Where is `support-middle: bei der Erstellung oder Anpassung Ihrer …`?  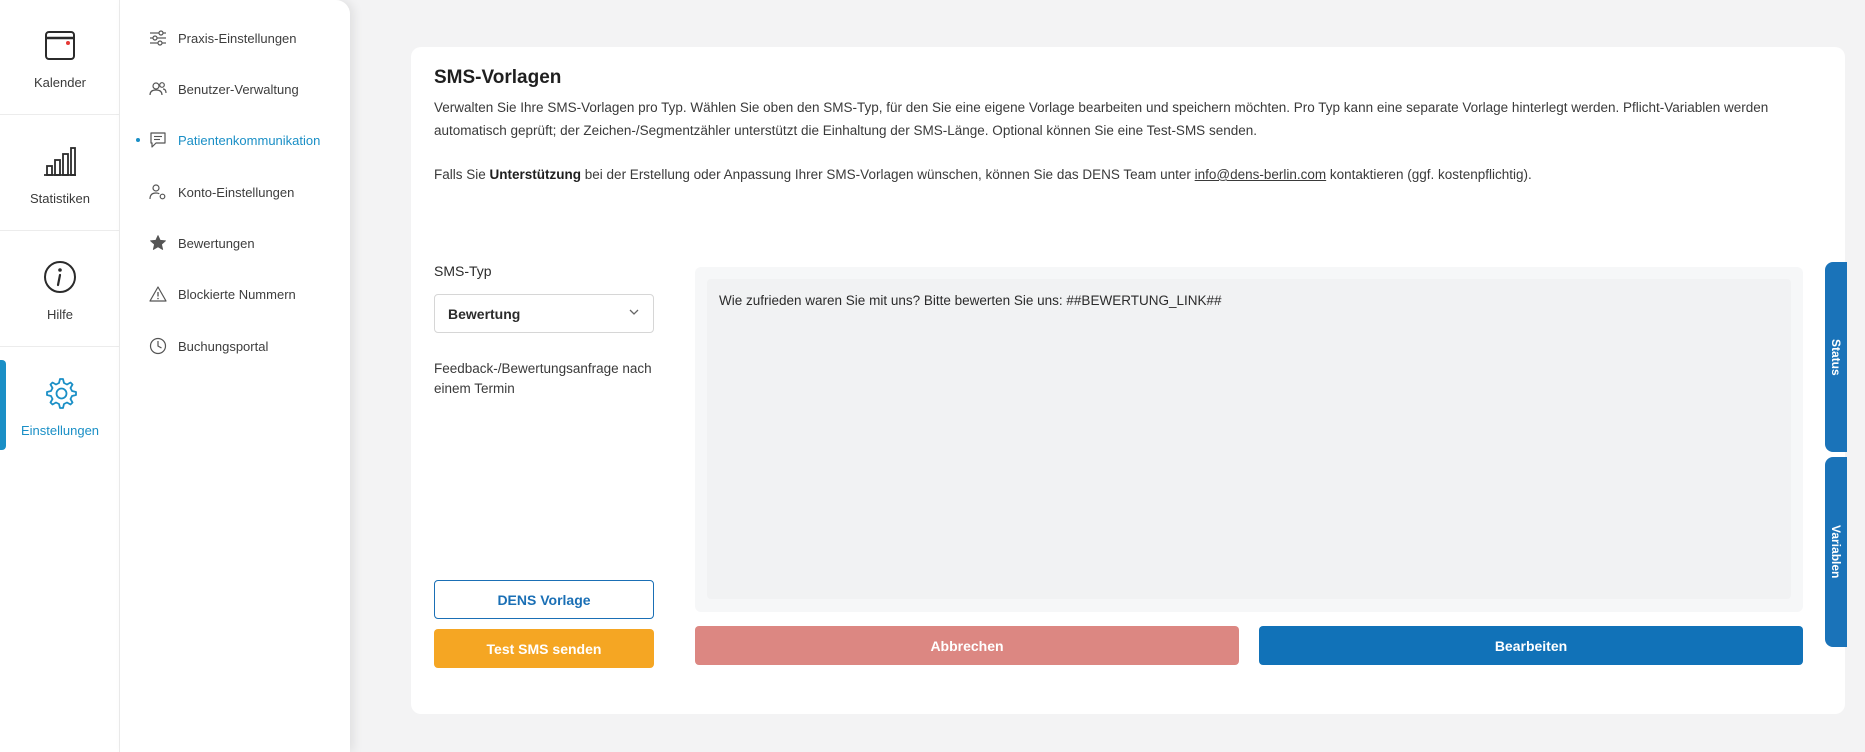
support-middle: bei der Erstellung oder Anpassung Ihrer … is located at coordinates (888, 174).